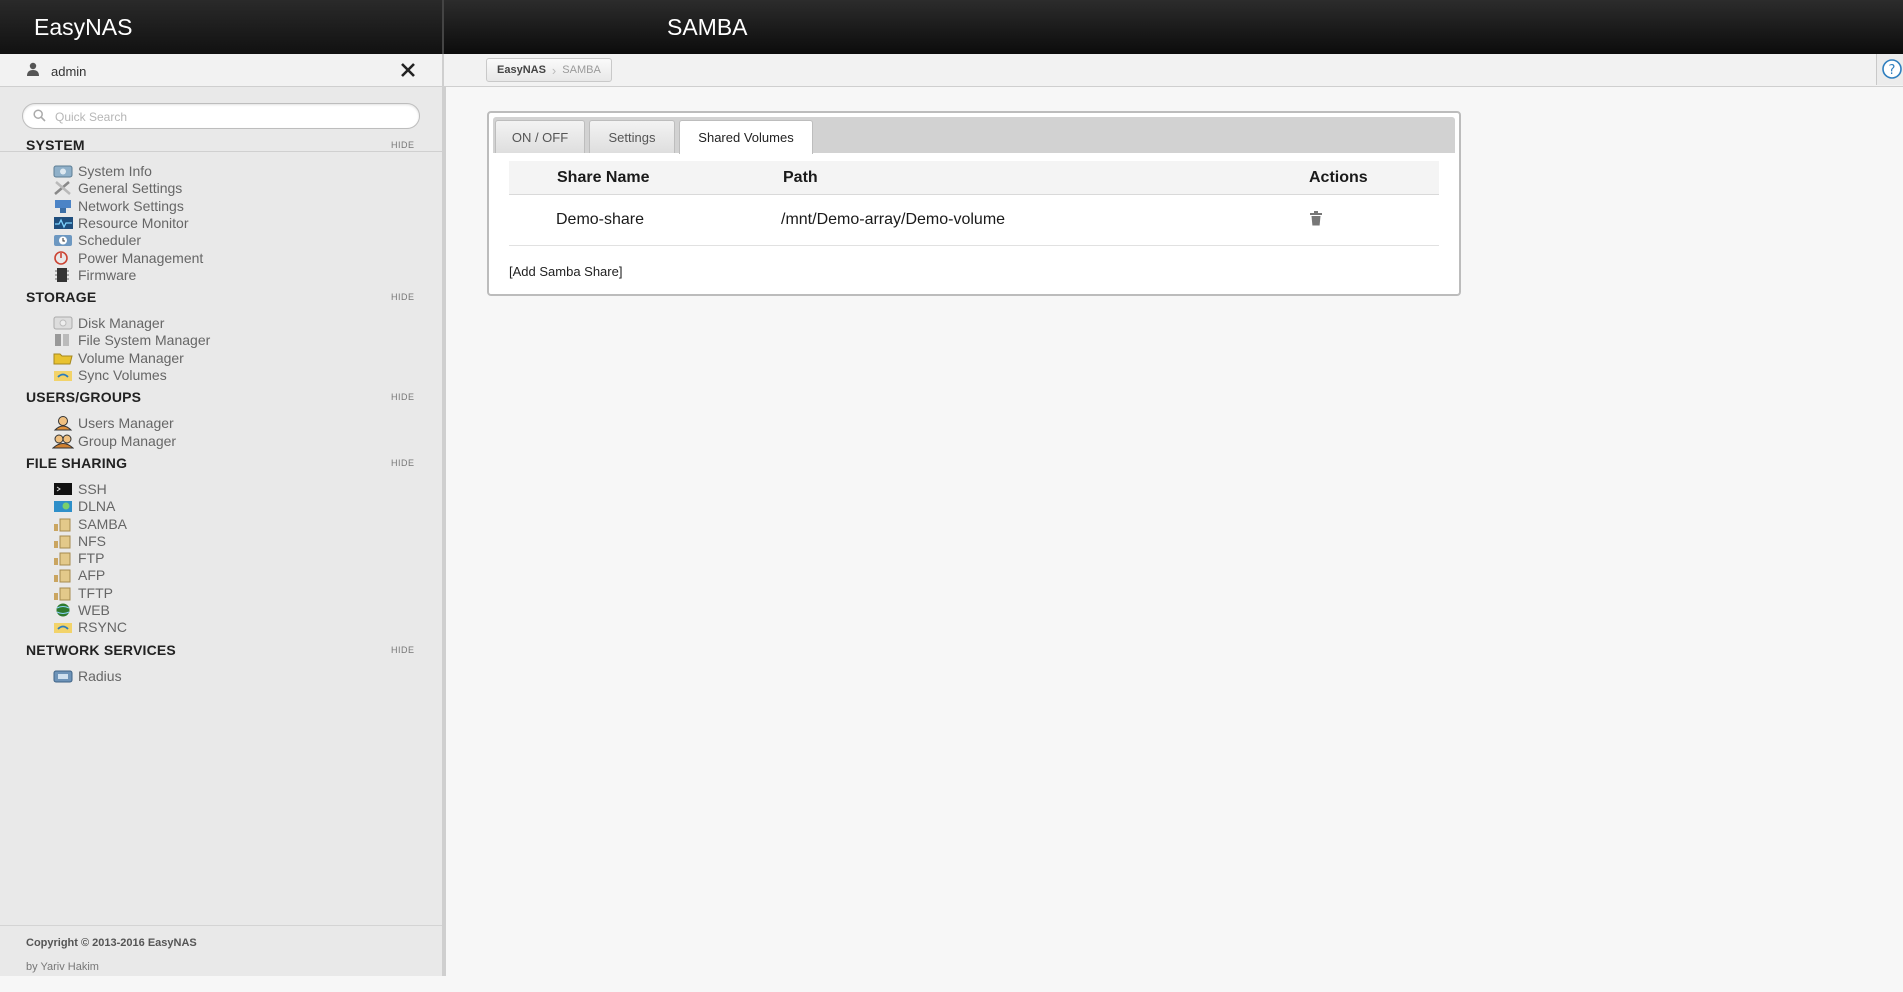 The height and width of the screenshot is (992, 1903). I want to click on section-title-file-sharing: FILE SHARING, so click(77, 462).